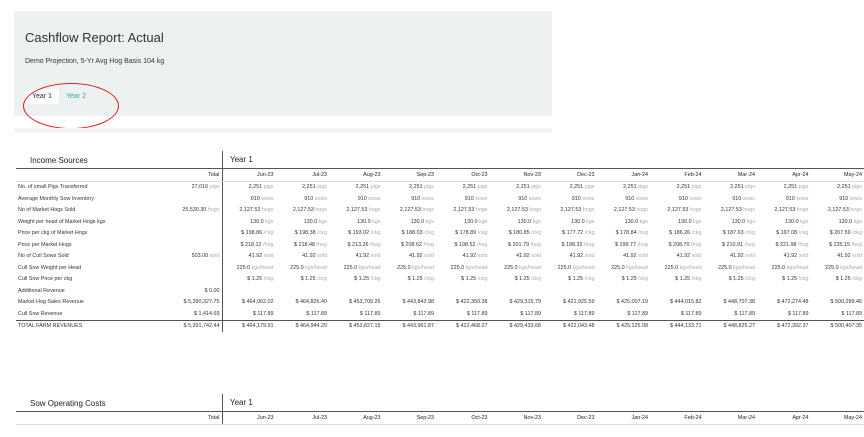 Image resolution: width=864 pixels, height=437 pixels. I want to click on month-col-header: Nov-23, so click(516, 418).